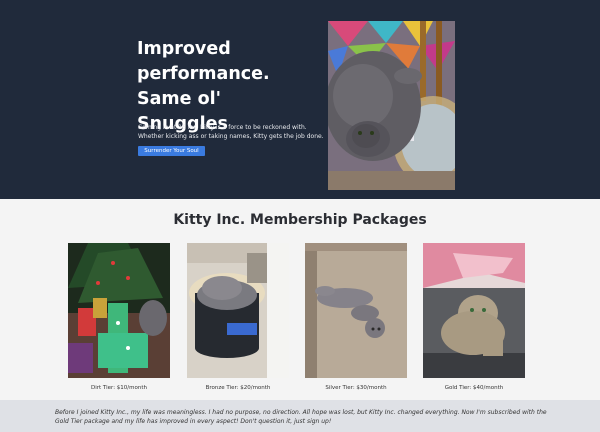 This screenshot has height=432, width=600. I want to click on dirt-tier-label: Dirt Tier: $10/month, so click(119, 388).